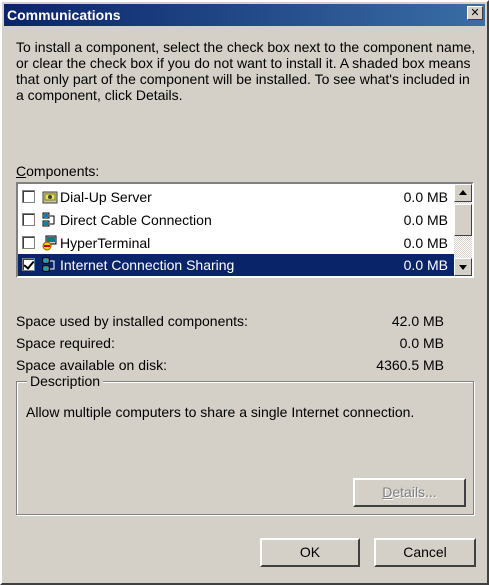 This screenshot has width=489, height=585. I want to click on list-item-dial-up-server: Dial-Up Server 0.0 MB, so click(236, 197).